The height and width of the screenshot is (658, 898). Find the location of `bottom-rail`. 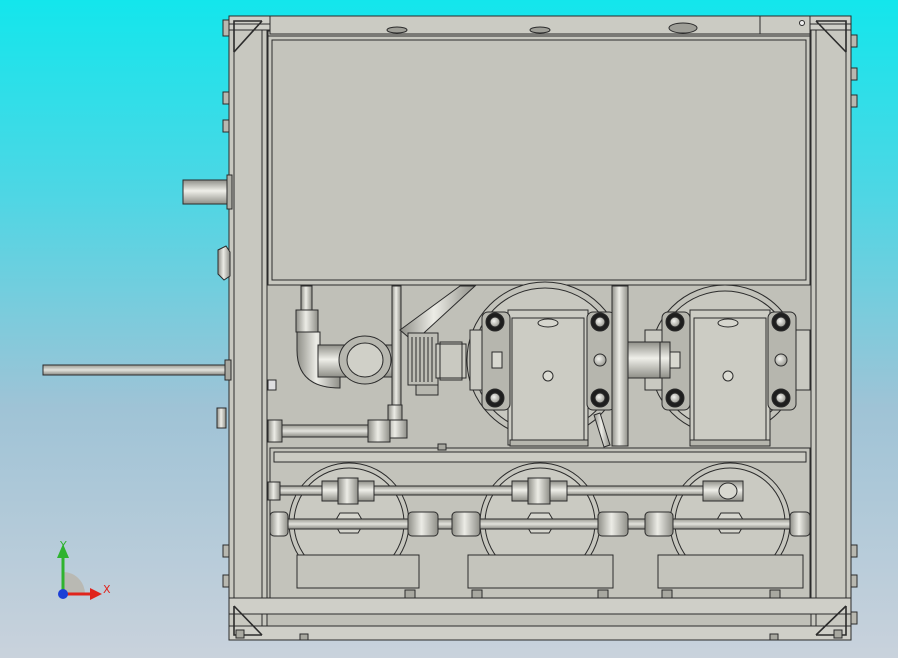

bottom-rail is located at coordinates (540, 606).